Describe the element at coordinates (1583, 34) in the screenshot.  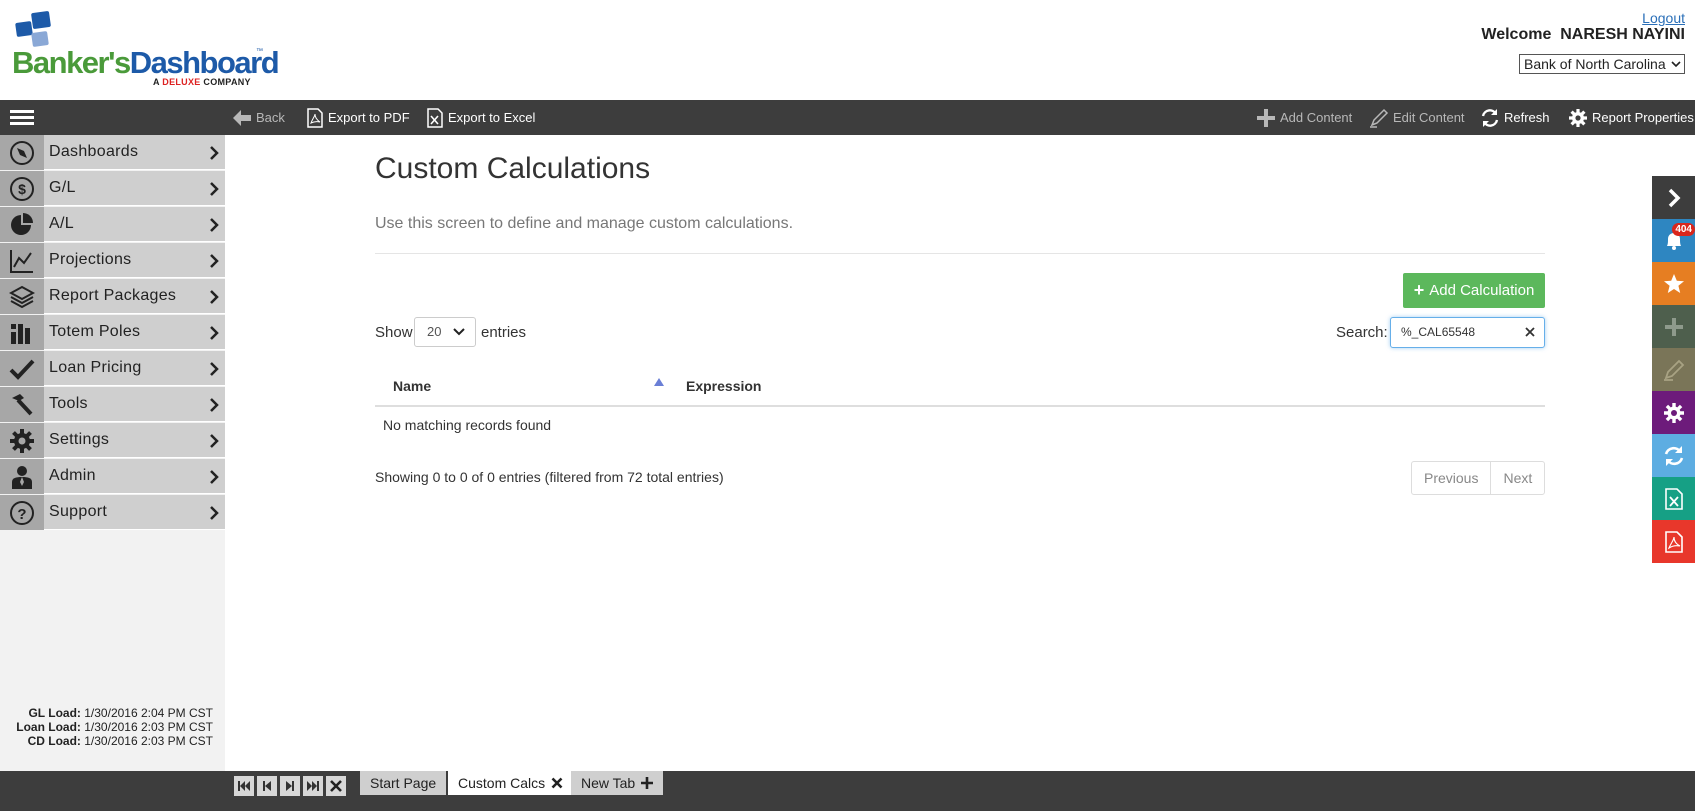
I see `welcome-text: Welcome NARESH NAYINI` at that location.